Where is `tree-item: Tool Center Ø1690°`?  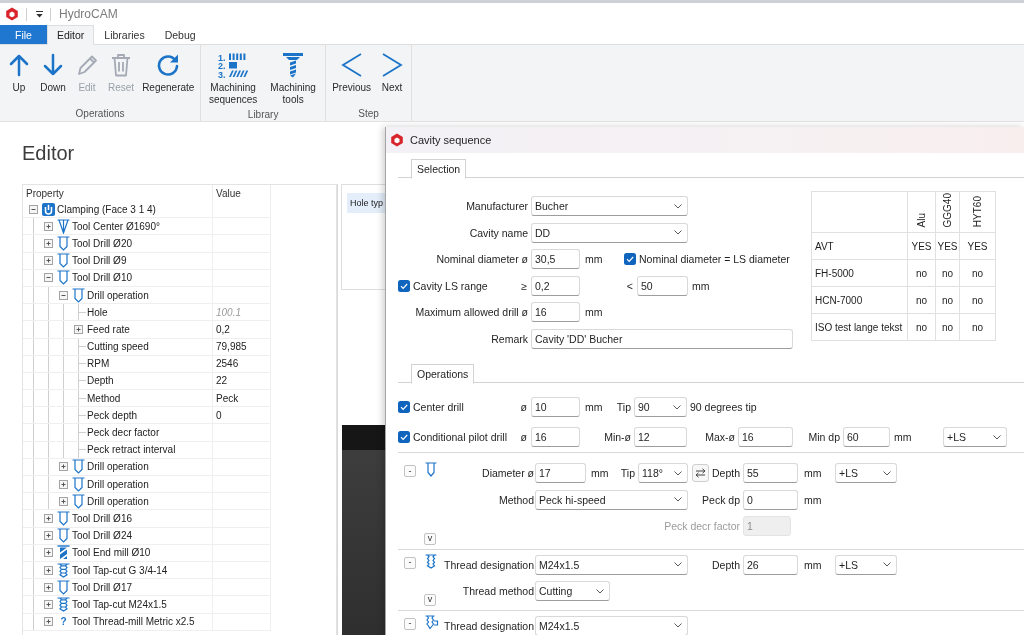
tree-item: Tool Center Ø1690° is located at coordinates (116, 226).